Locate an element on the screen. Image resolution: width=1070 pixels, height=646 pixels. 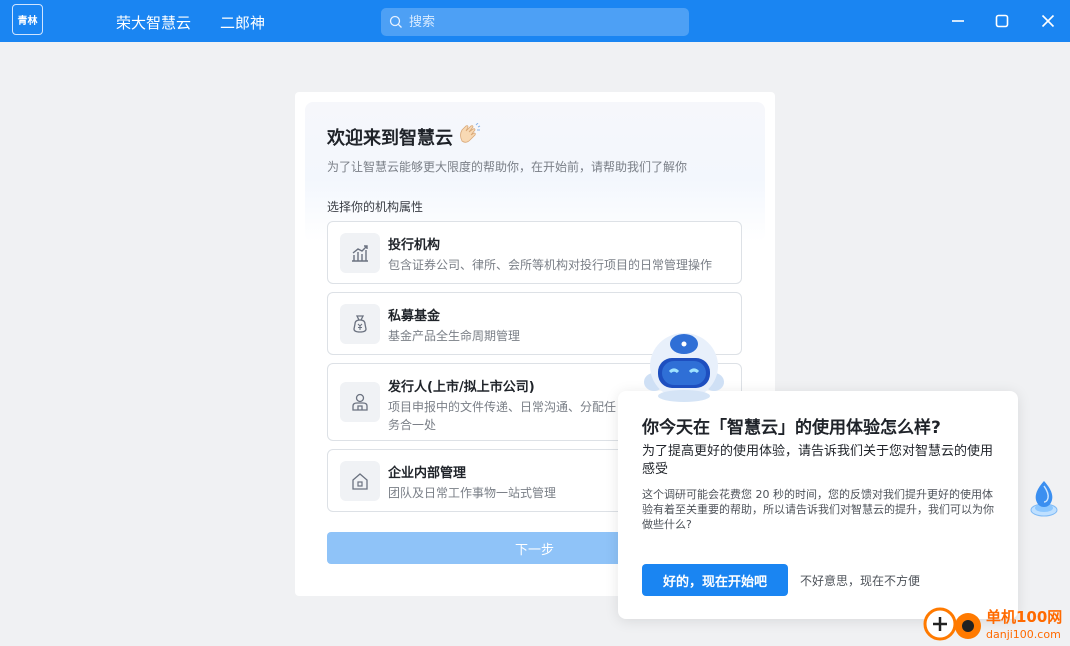
title-bar: 青林 荣大智慧云 二郎神 is located at coordinates (535, 21).